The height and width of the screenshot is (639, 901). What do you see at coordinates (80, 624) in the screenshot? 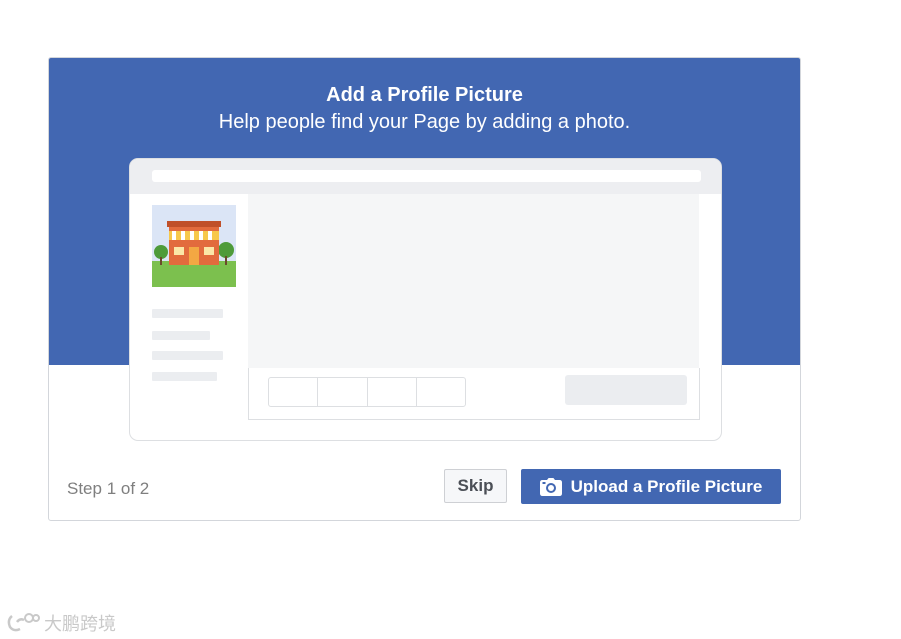
I see `watermark-text: 大鹏跨境` at bounding box center [80, 624].